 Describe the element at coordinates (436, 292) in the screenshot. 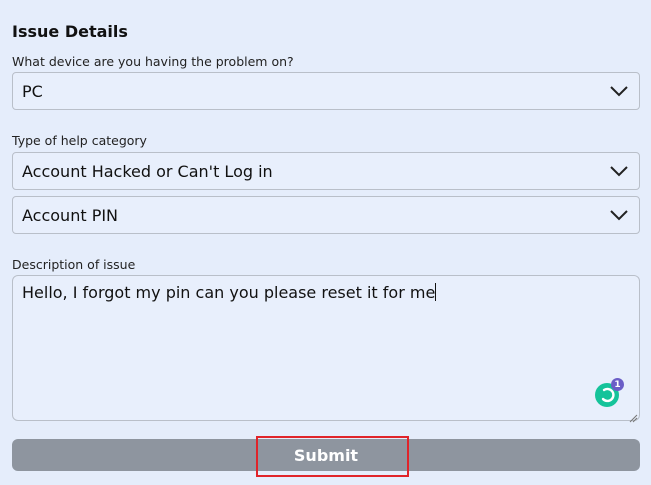

I see `text-caret` at that location.